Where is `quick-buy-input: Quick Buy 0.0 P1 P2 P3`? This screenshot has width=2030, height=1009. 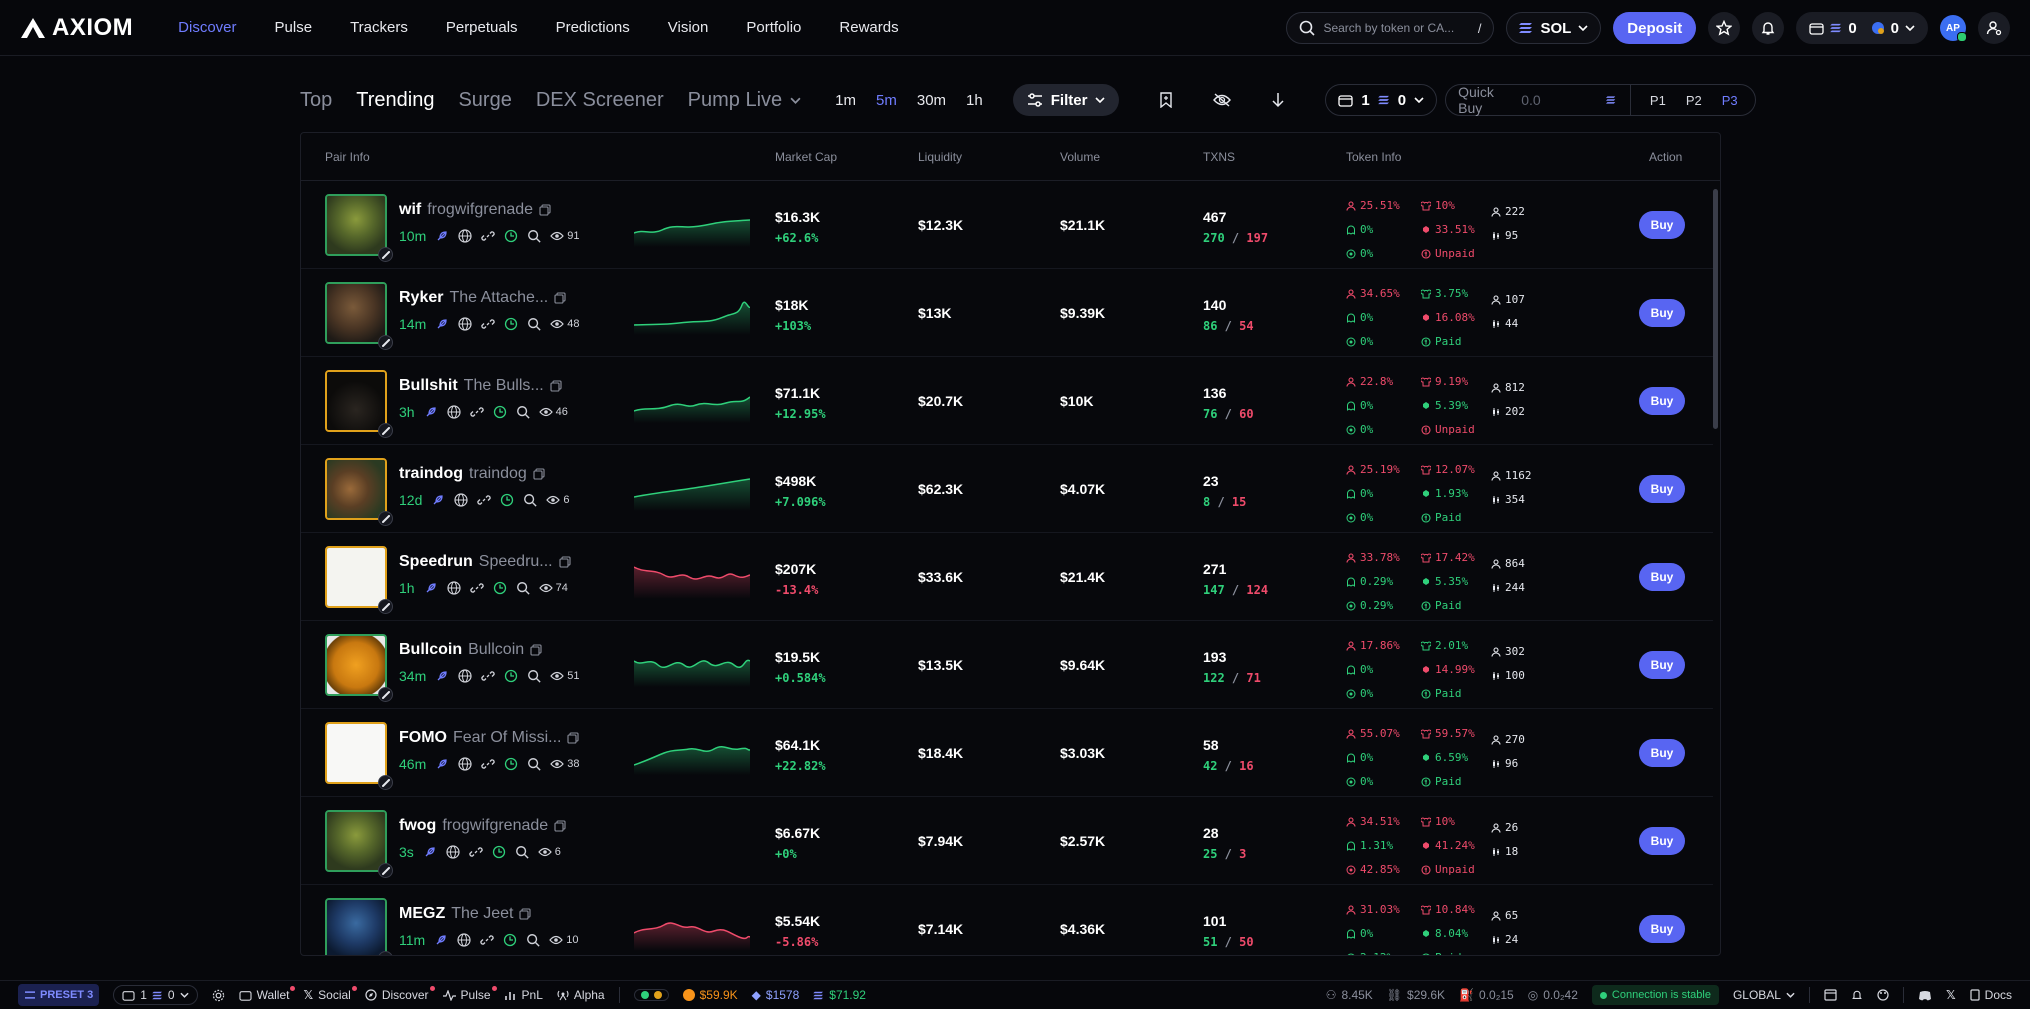 quick-buy-input: Quick Buy 0.0 P1 P2 P3 is located at coordinates (1600, 100).